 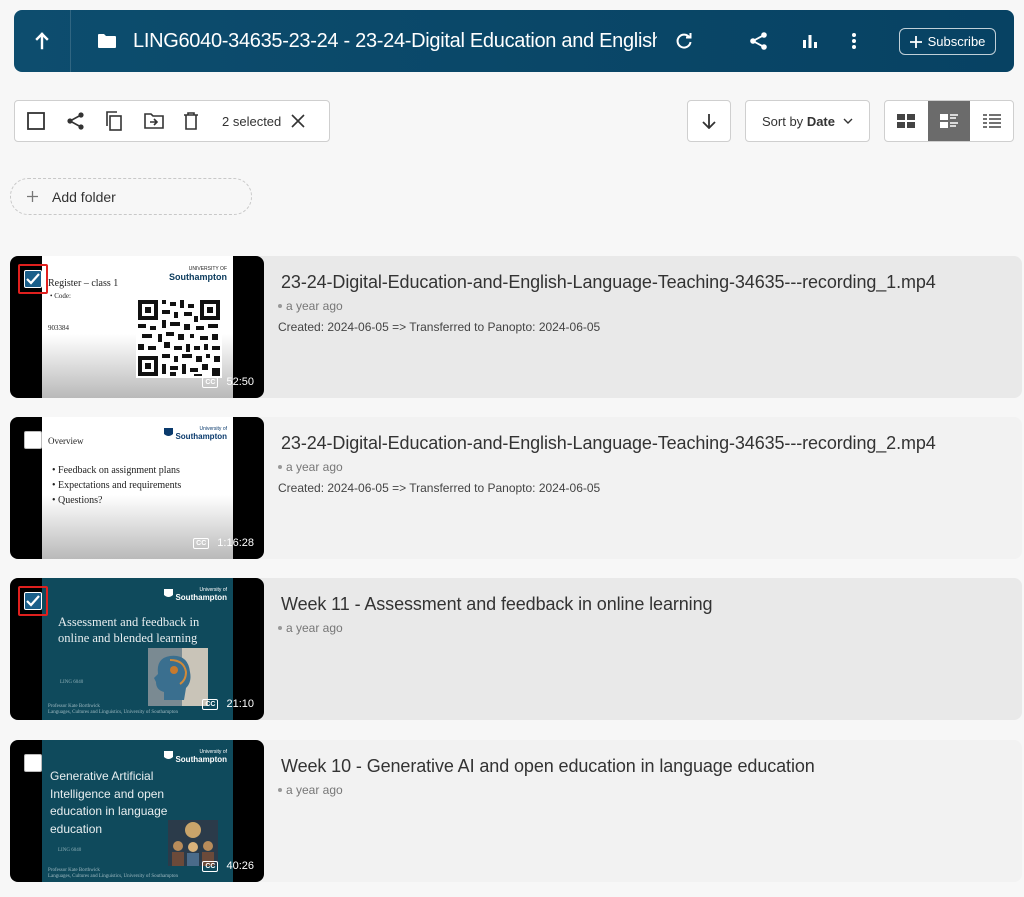 What do you see at coordinates (60, 296) in the screenshot?
I see `slide-bullet: • Code:` at bounding box center [60, 296].